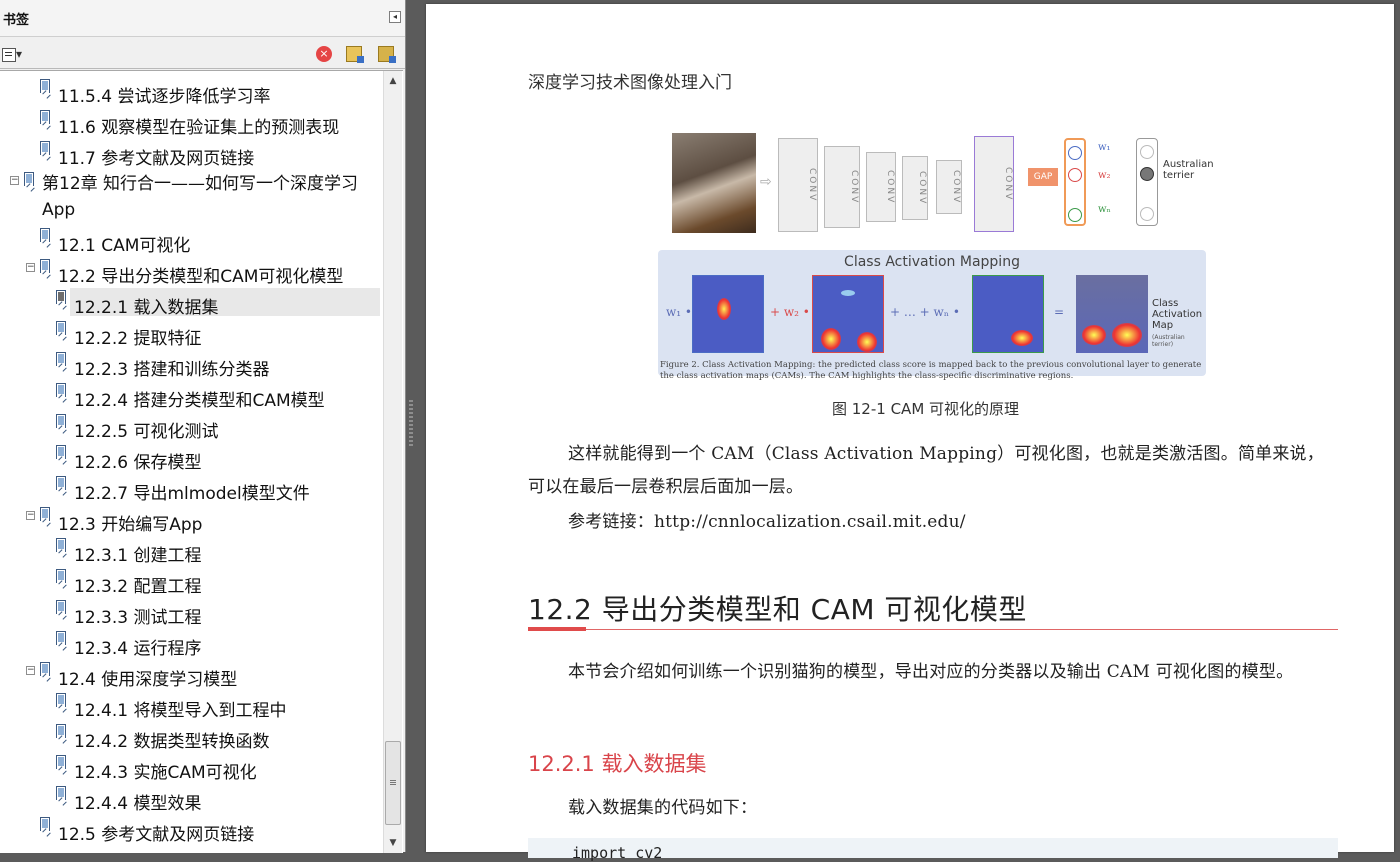 This screenshot has height=862, width=1400. I want to click on bookmark-item: 12.3.1 创建工程, so click(190, 552).